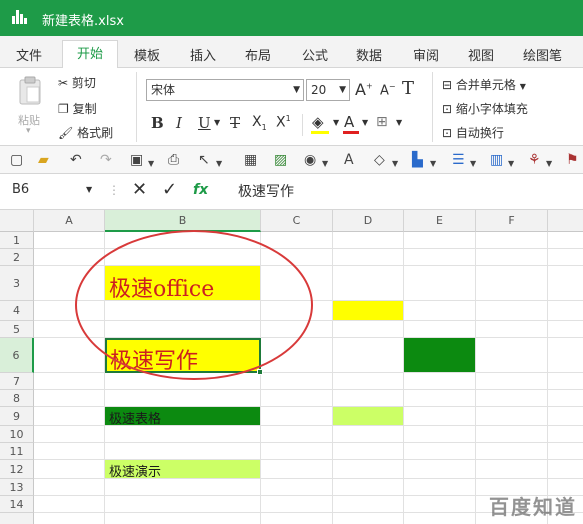  I want to click on format-painter-label: 格式刷, so click(95, 133).